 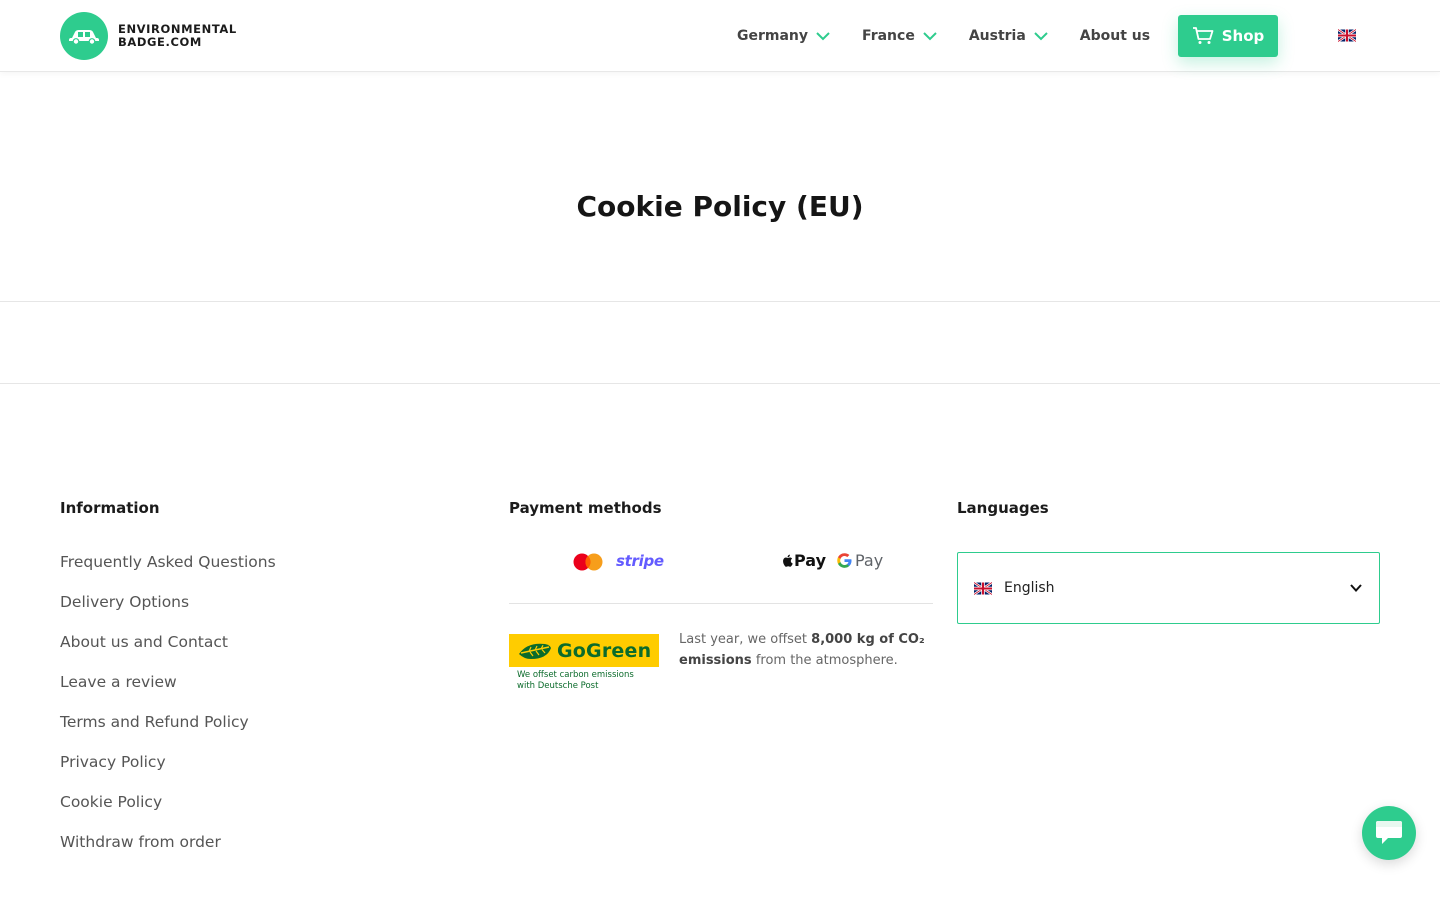 What do you see at coordinates (844, 560) in the screenshot?
I see `google-g-icon` at bounding box center [844, 560].